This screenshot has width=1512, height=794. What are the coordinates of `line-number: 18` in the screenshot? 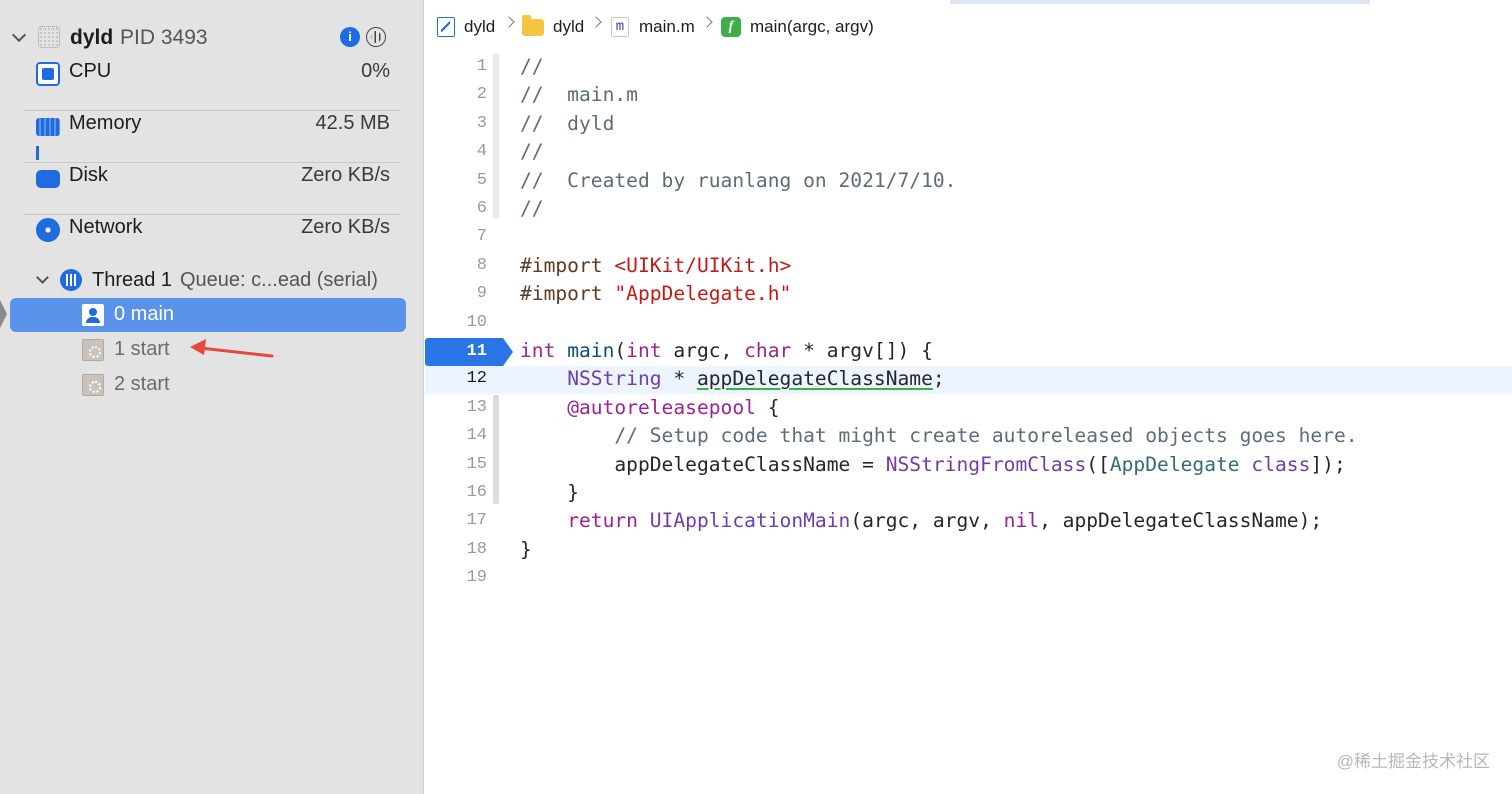 It's located at (456, 549).